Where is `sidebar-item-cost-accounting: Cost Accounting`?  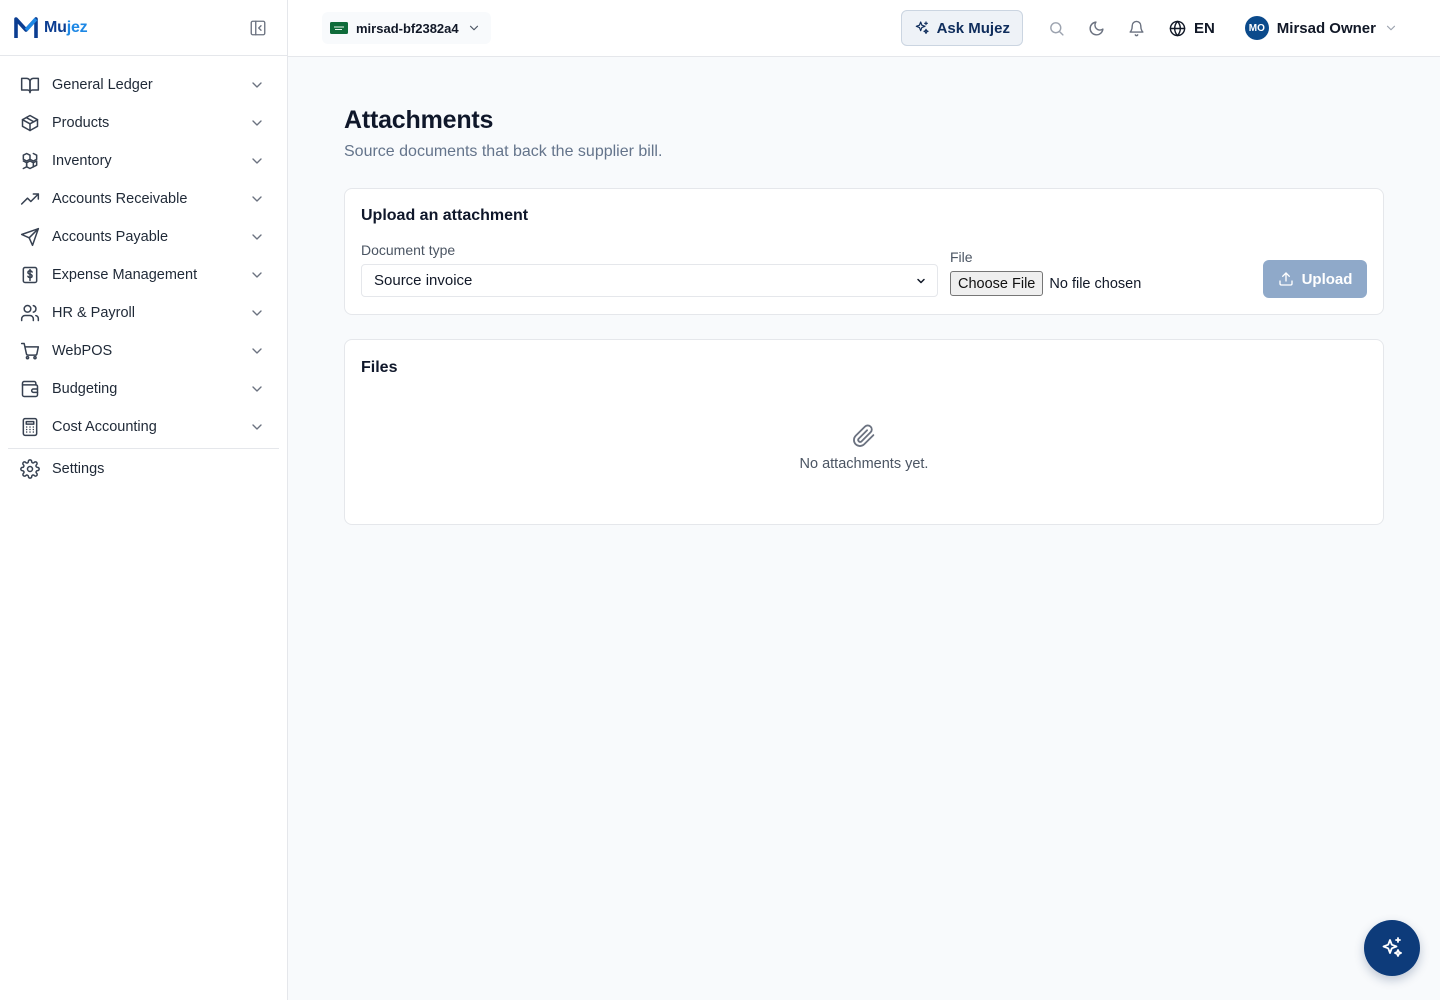 sidebar-item-cost-accounting: Cost Accounting is located at coordinates (143, 427).